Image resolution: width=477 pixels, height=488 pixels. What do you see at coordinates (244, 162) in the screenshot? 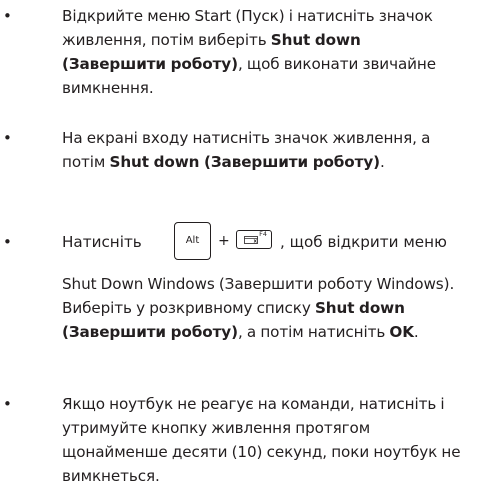
I see `item2-bold-a: Shut down (Завершити роботу)` at bounding box center [244, 162].